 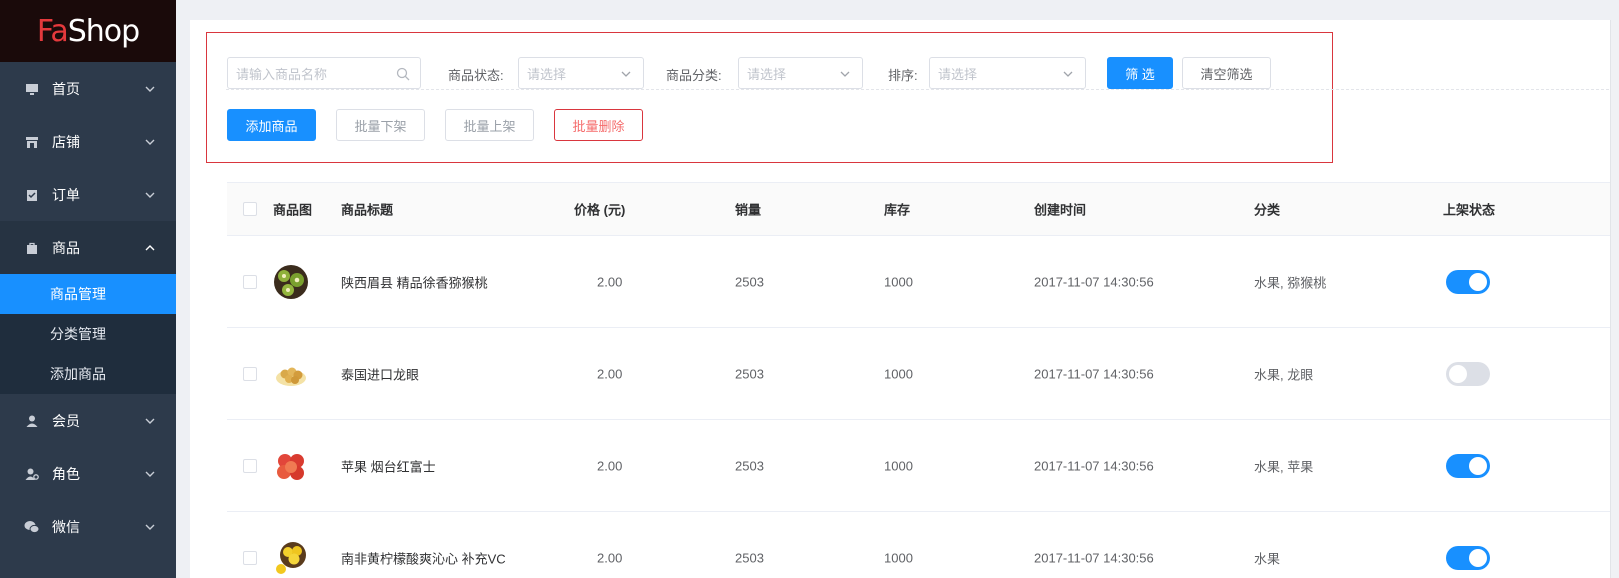 What do you see at coordinates (1469, 210) in the screenshot?
I see `column-header-status: 上架状态` at bounding box center [1469, 210].